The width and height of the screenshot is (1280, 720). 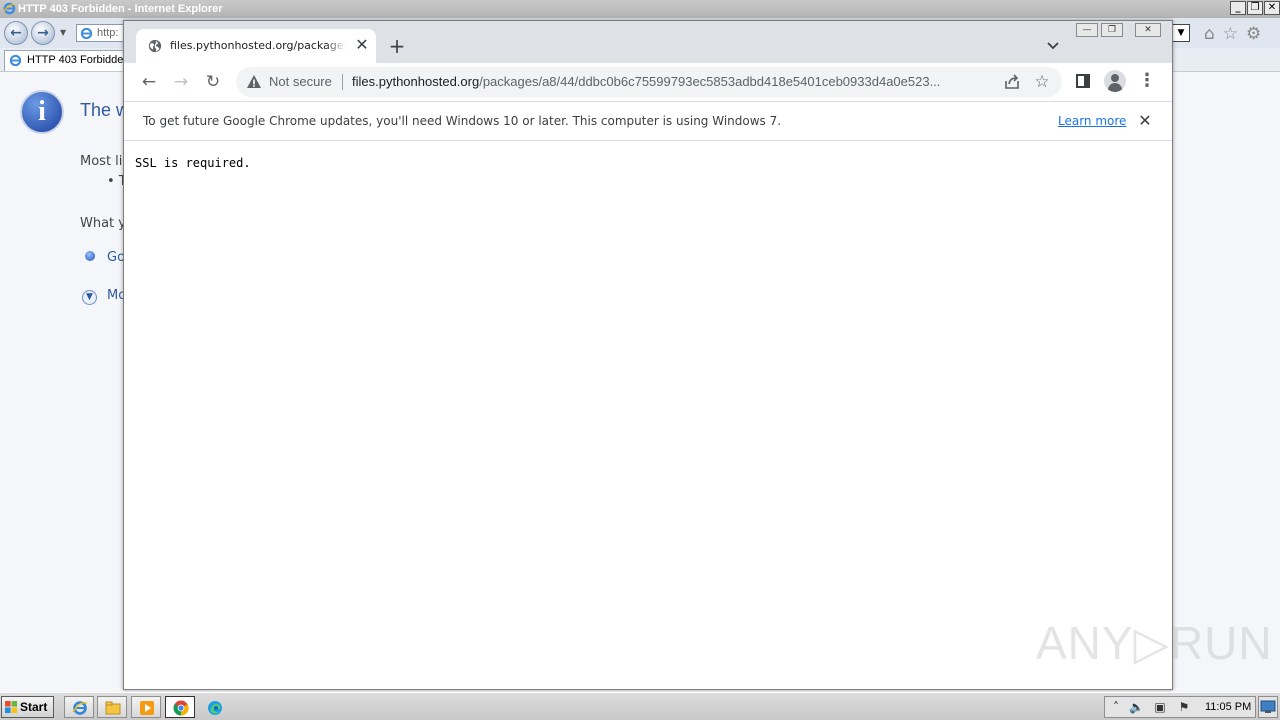 I want to click on anyrun-watermark: ANY▷RUN, so click(x=1154, y=640).